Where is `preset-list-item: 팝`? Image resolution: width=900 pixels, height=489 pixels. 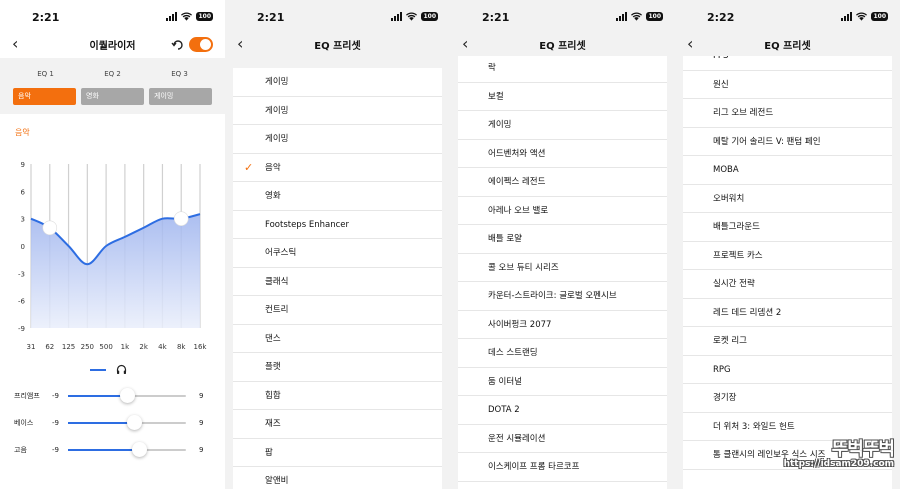
preset-list-item: 팝 is located at coordinates (337, 453).